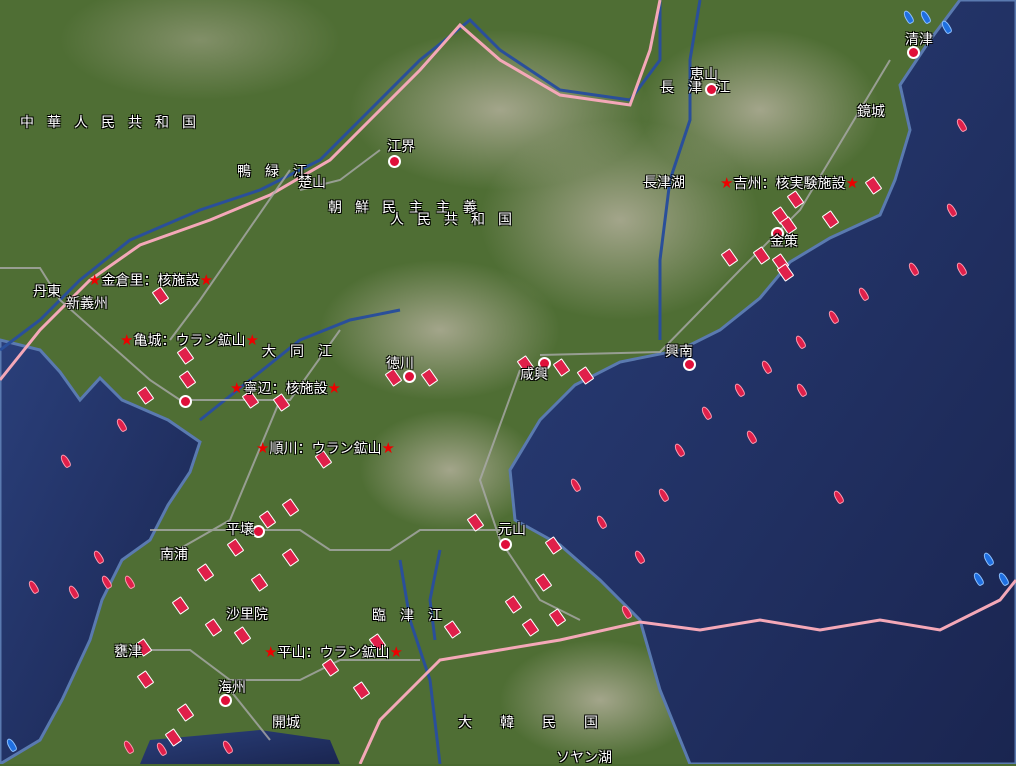 The width and height of the screenshot is (1016, 766). I want to click on facility-name: 平山：ウラン鉱山, so click(333, 653).